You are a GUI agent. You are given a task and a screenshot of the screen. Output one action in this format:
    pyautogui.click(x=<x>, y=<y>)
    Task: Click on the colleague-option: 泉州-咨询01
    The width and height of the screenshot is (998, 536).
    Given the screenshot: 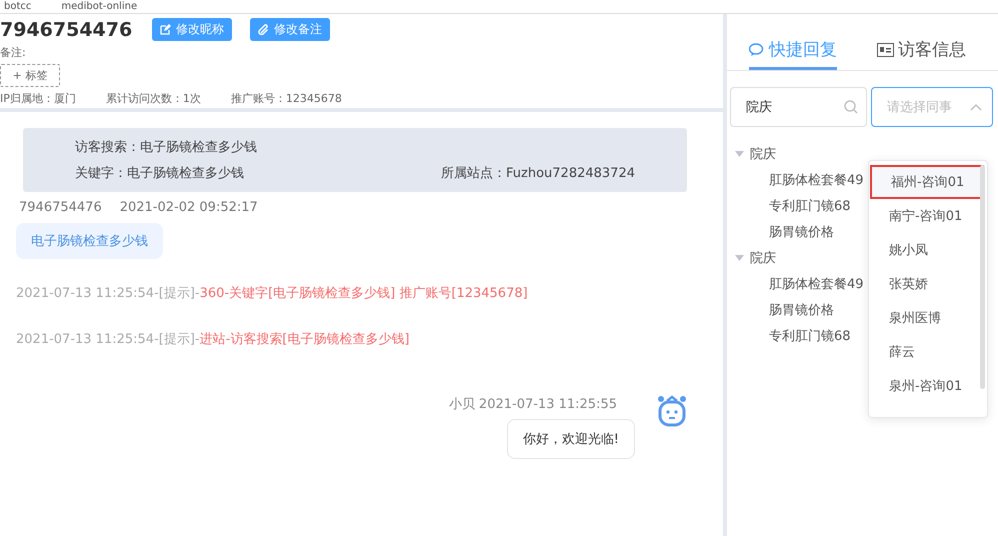 What is the action you would take?
    pyautogui.click(x=927, y=386)
    